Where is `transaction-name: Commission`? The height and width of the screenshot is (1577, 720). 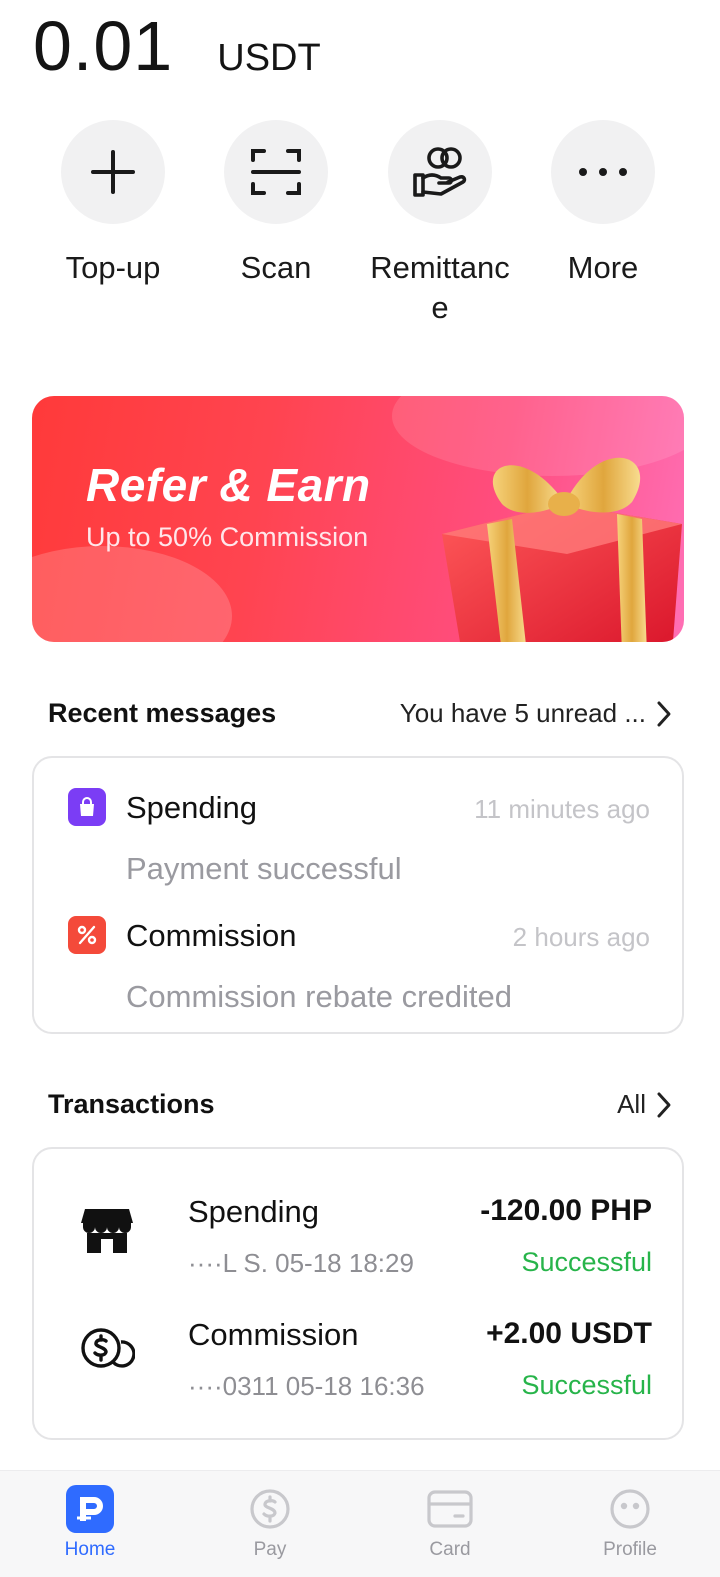 transaction-name: Commission is located at coordinates (273, 1334).